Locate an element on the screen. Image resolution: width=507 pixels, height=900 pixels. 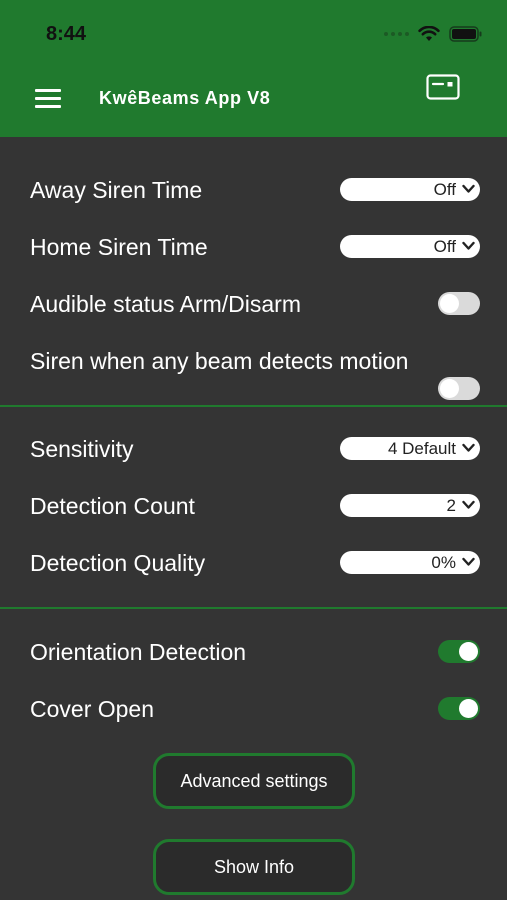
status-time: 8:44 is located at coordinates (66, 34).